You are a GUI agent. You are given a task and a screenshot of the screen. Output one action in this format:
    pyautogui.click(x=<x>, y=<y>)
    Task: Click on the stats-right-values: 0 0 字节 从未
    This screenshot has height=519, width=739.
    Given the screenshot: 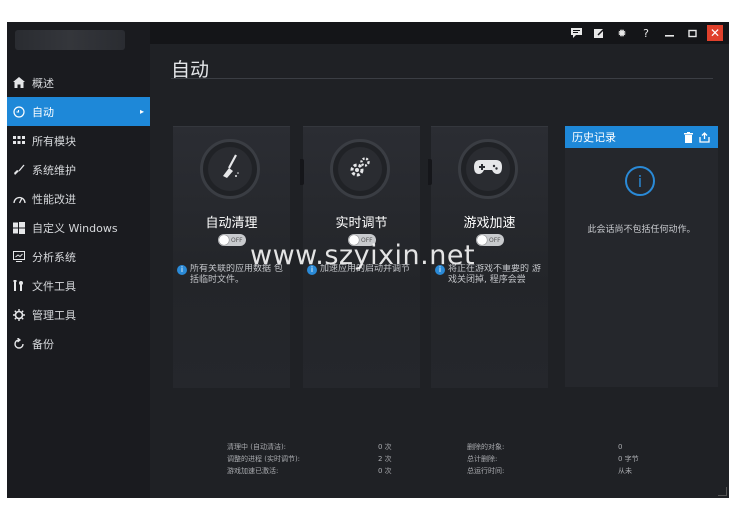 What is the action you would take?
    pyautogui.click(x=628, y=459)
    